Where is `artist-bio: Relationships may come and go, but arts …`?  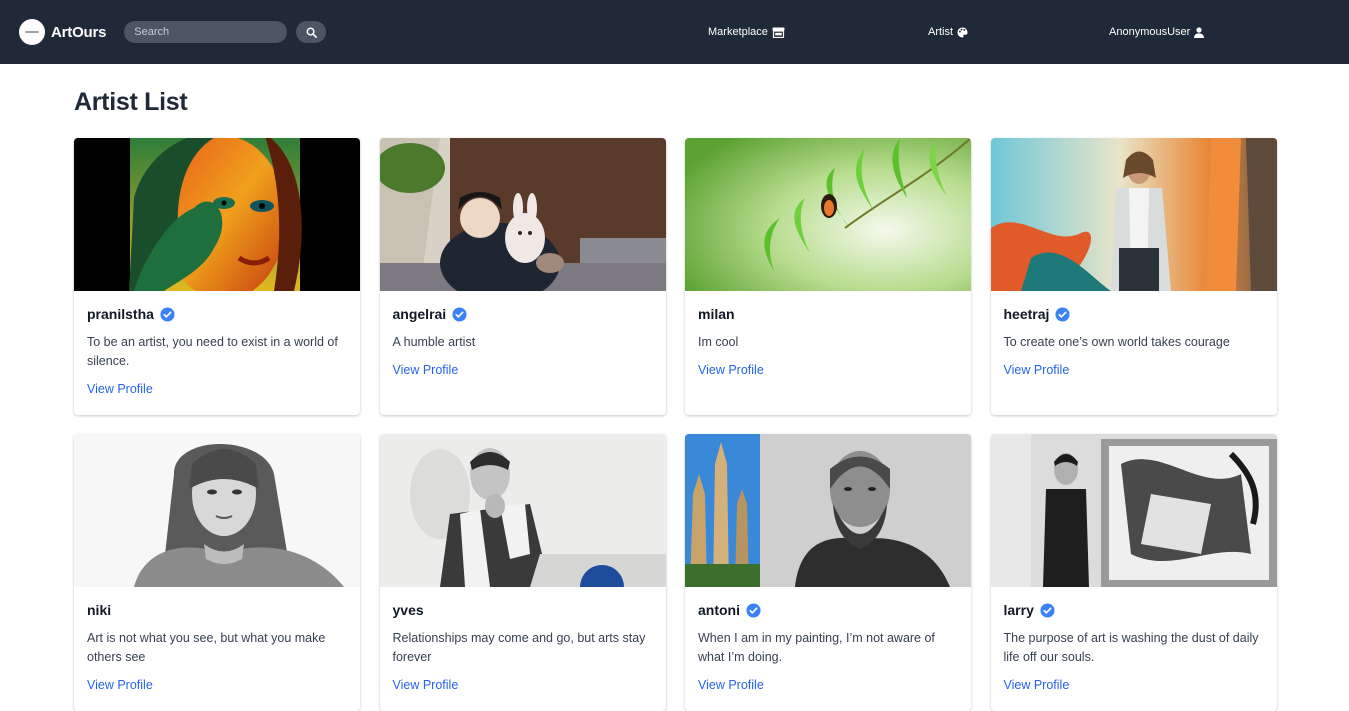 artist-bio: Relationships may come and go, but arts … is located at coordinates (519, 647).